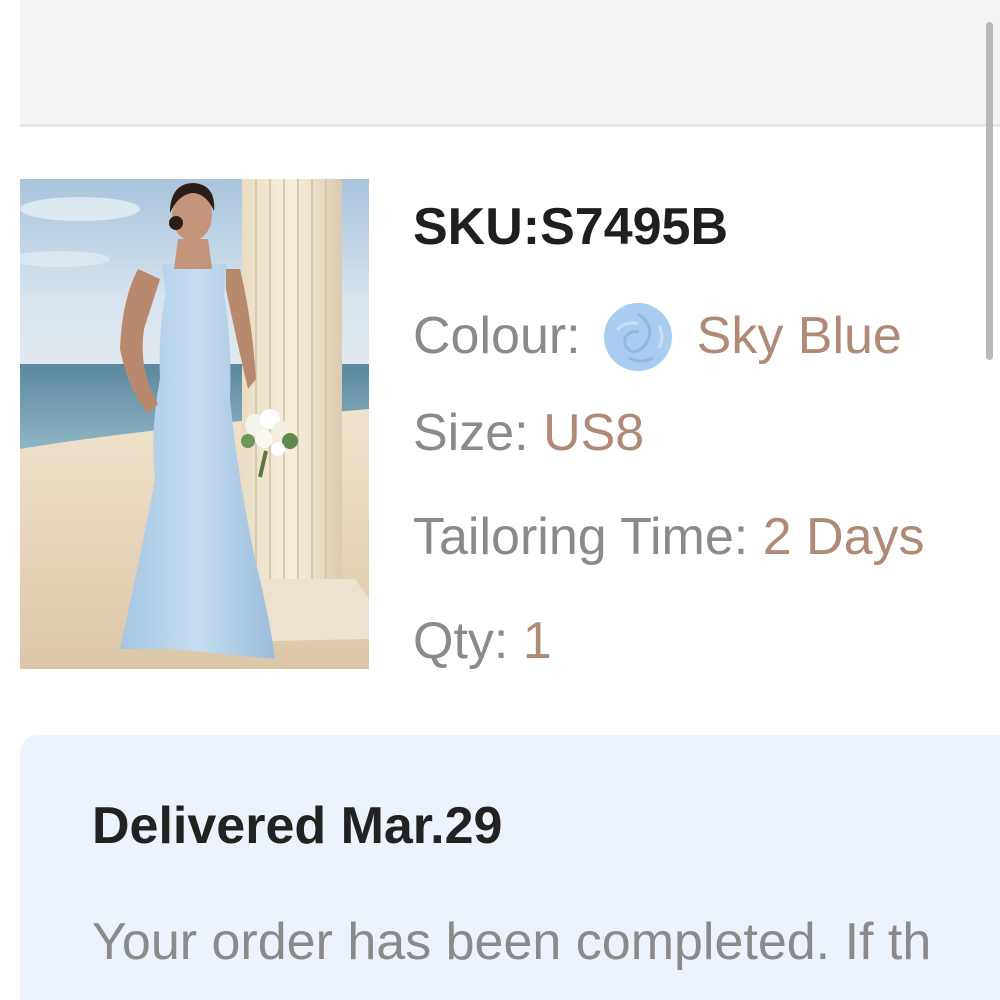 This screenshot has width=1000, height=1000. I want to click on tailoring-row: Tailoring Time: 2 Days, so click(669, 538).